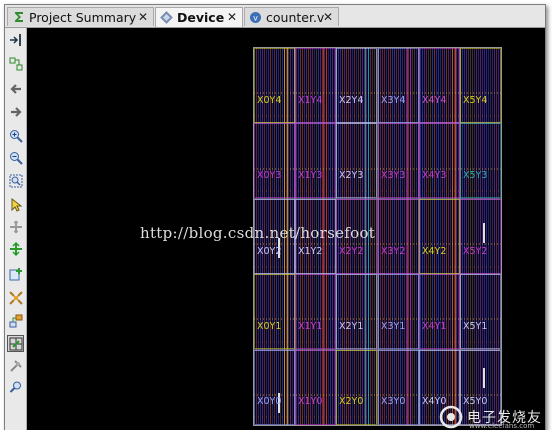  What do you see at coordinates (351, 401) in the screenshot?
I see `clock-region-label: X2Y0` at bounding box center [351, 401].